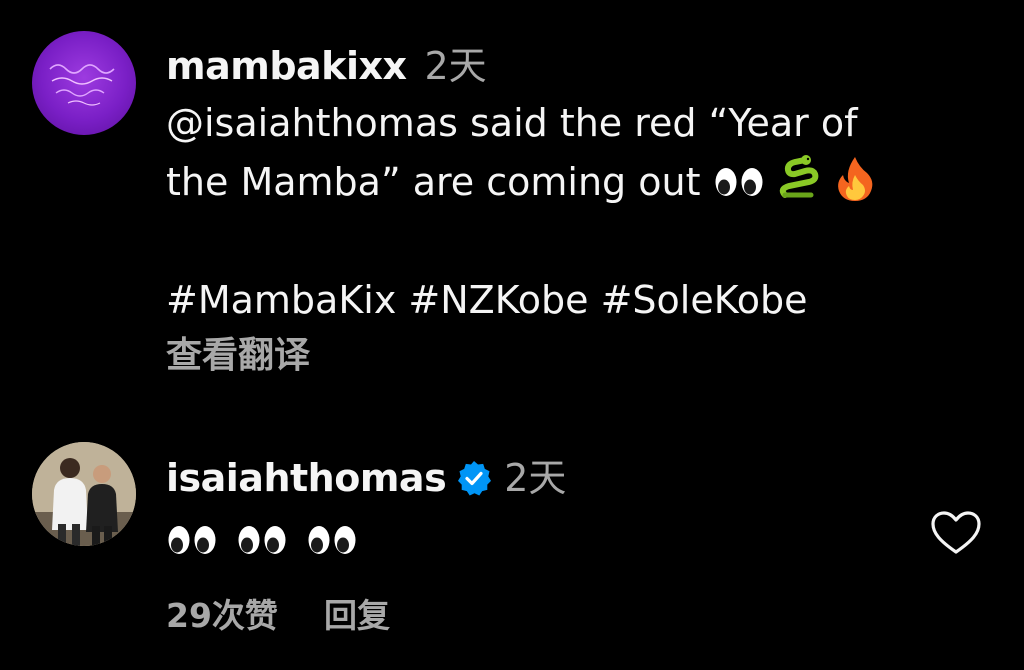 This screenshot has height=670, width=1024. I want to click on fire-emoji-icon, so click(855, 179).